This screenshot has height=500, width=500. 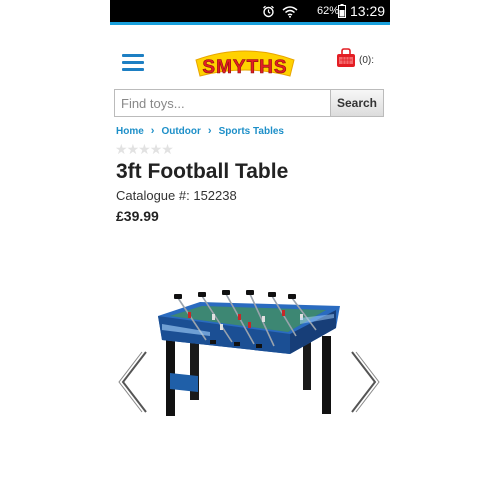 I want to click on breadcrumb: Home › Outdoor › Sports Tables, so click(x=200, y=131).